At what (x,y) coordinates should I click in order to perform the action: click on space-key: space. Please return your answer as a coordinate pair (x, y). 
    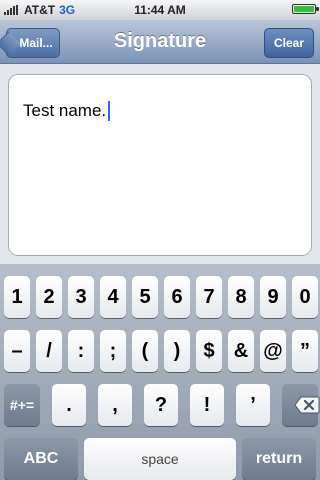
    Looking at the image, I should click on (160, 459).